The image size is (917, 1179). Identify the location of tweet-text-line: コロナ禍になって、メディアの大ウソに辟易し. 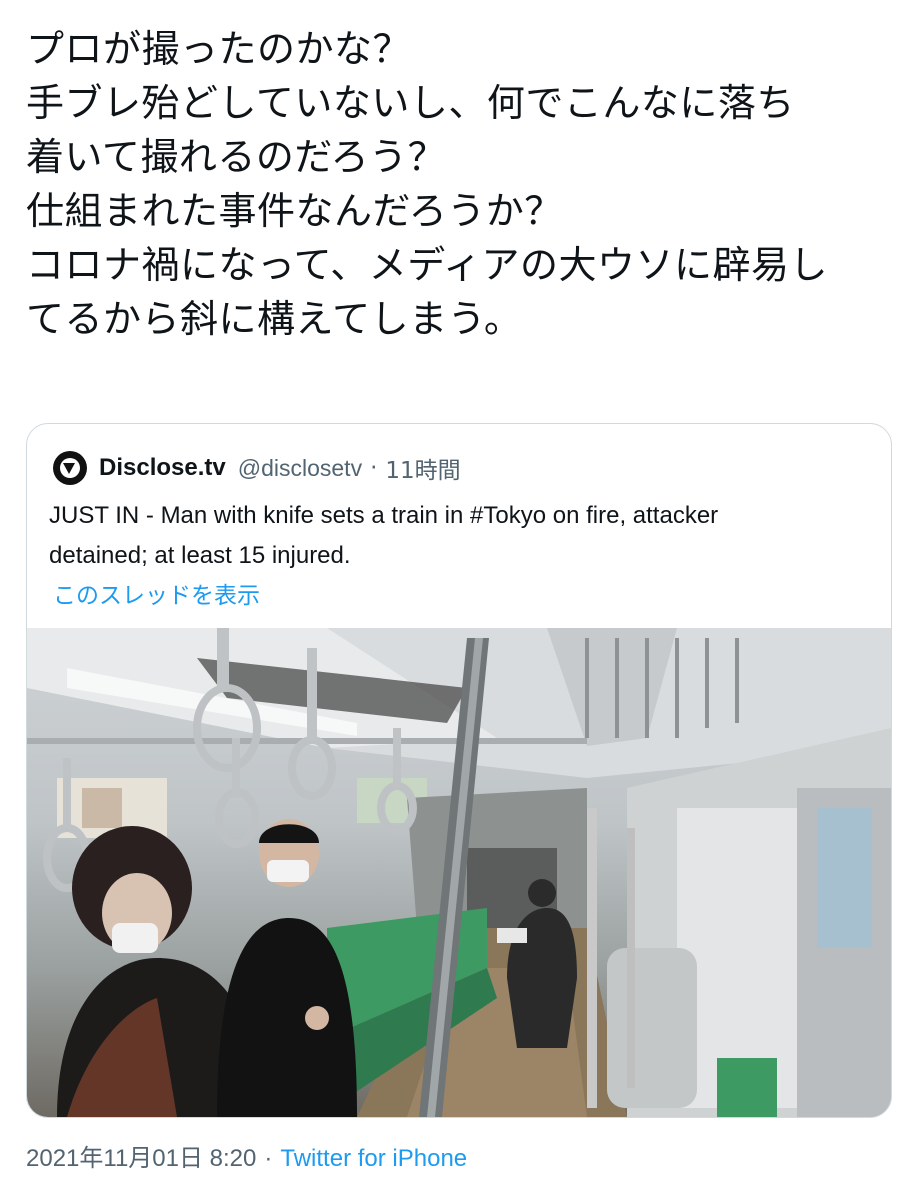
(427, 265).